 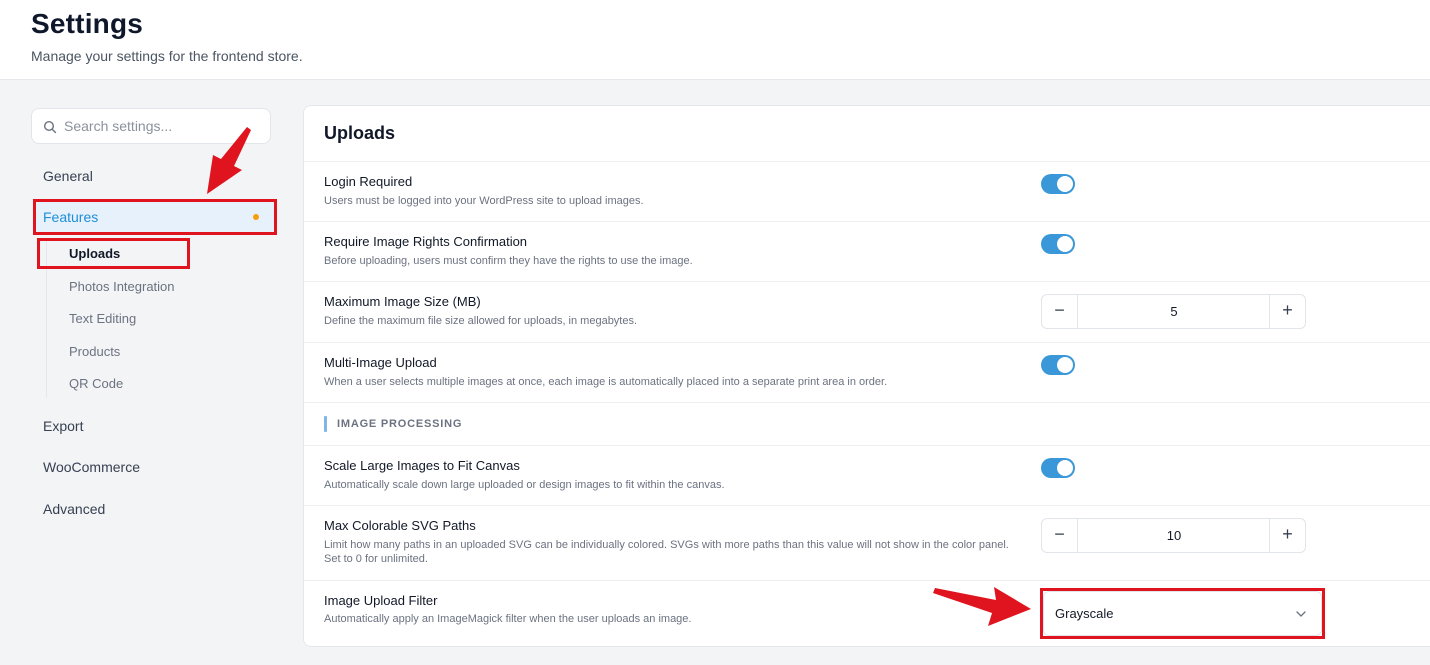 I want to click on setting-title-scale-large-images: Scale Large Images to Fit Canvas, so click(x=422, y=465).